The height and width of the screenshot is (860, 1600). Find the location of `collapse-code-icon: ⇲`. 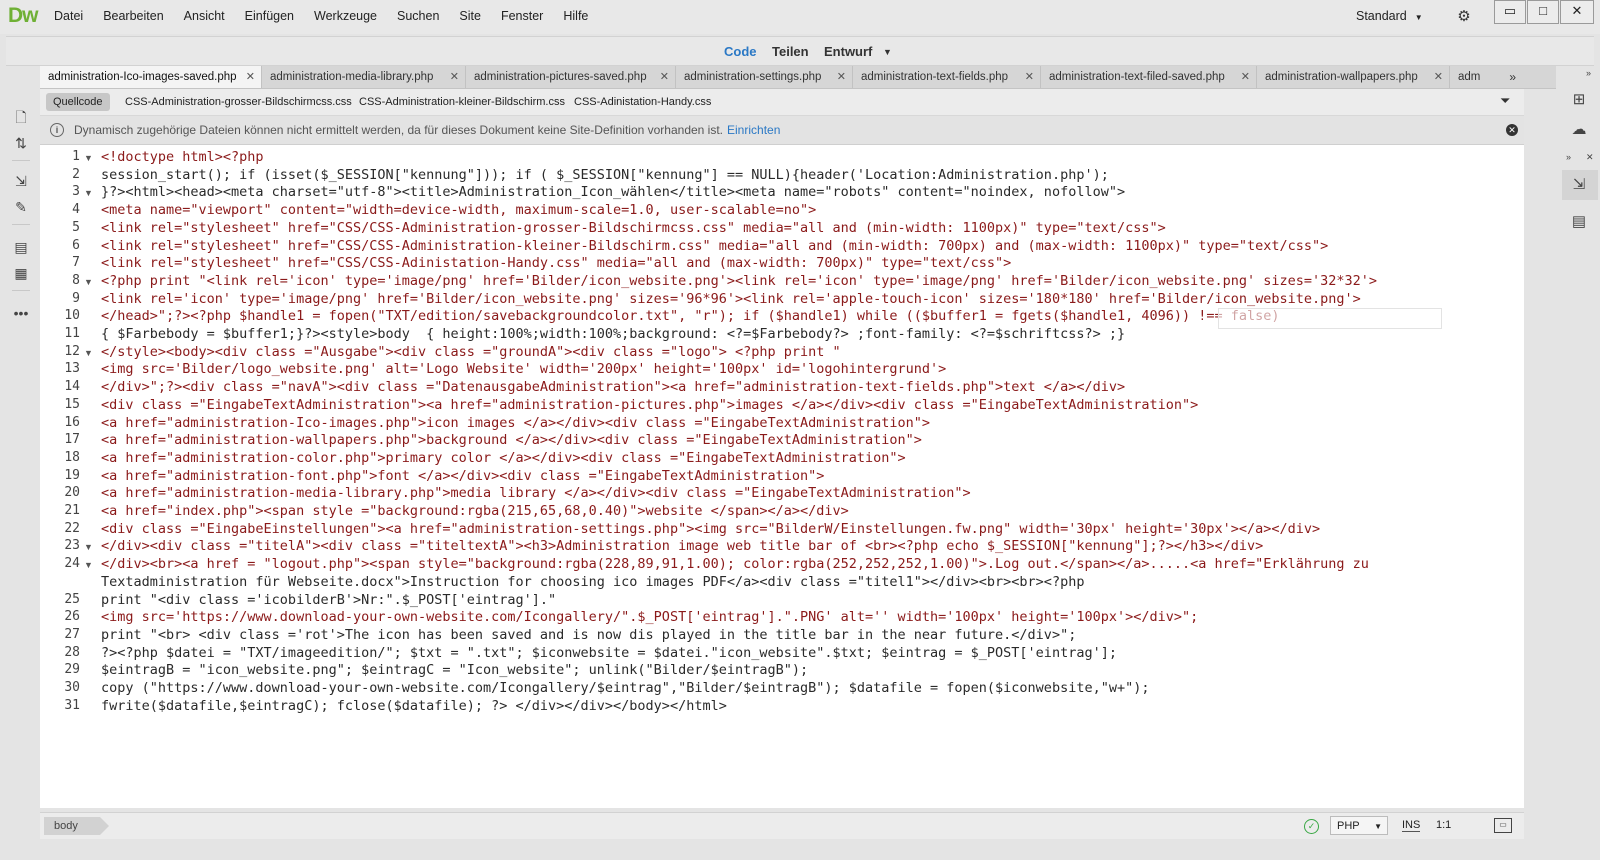

collapse-code-icon: ⇲ is located at coordinates (21, 181).